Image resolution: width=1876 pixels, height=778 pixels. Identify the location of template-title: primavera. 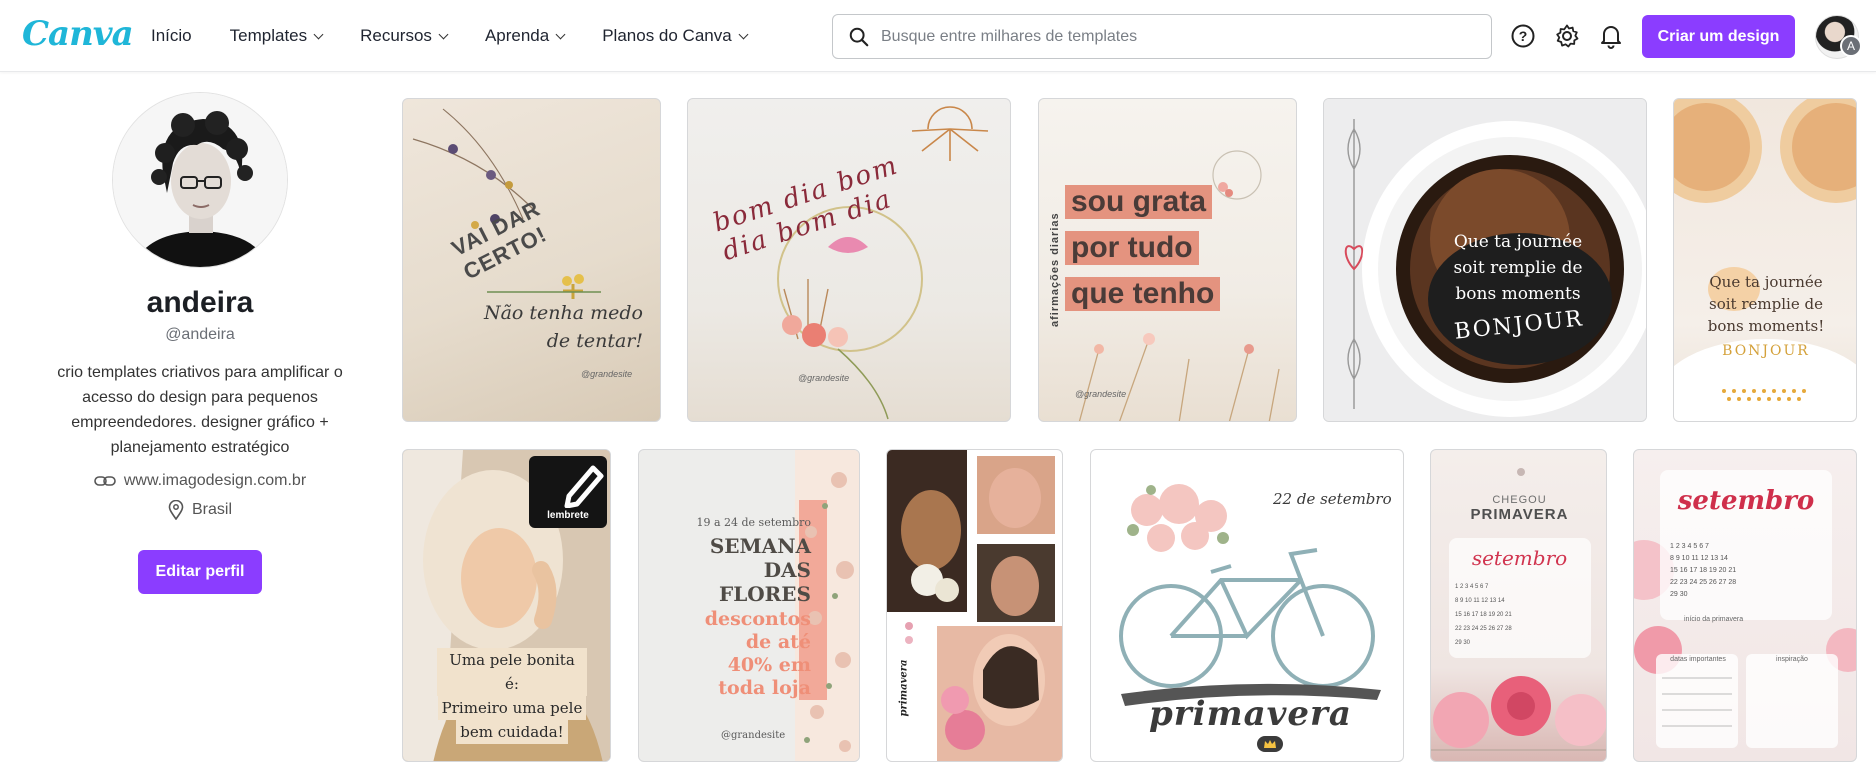
(1250, 714).